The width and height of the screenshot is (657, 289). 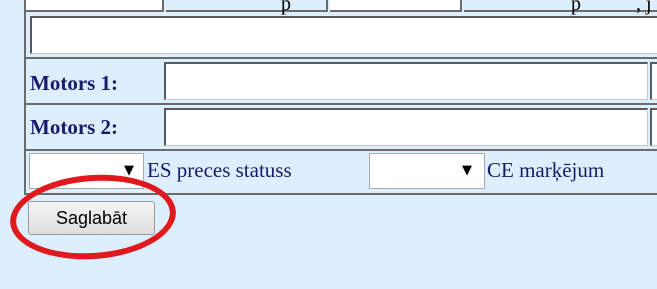 What do you see at coordinates (74, 83) in the screenshot?
I see `motor1-label: Motors 1:` at bounding box center [74, 83].